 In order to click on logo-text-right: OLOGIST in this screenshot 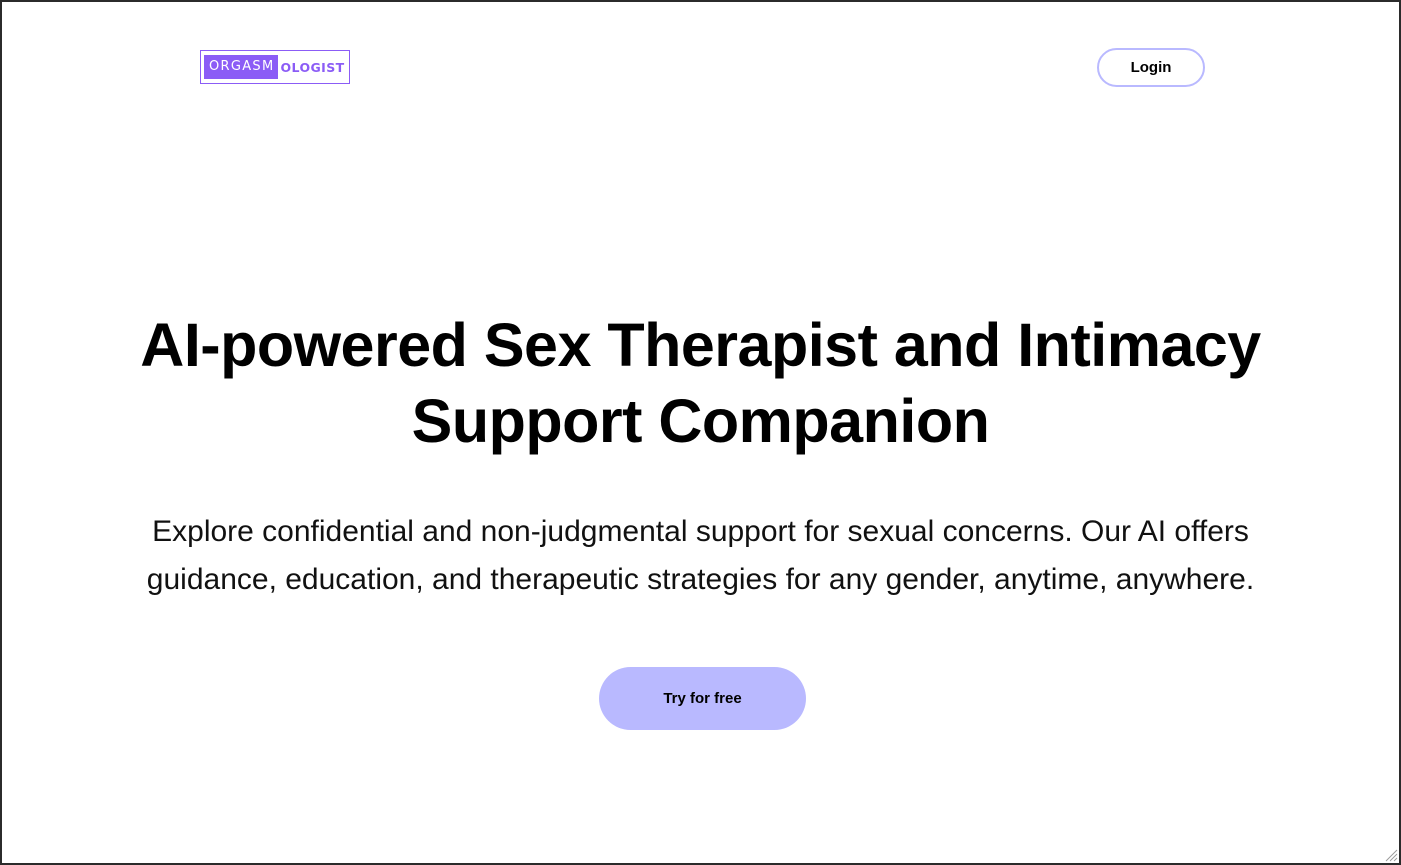, I will do `click(312, 67)`.